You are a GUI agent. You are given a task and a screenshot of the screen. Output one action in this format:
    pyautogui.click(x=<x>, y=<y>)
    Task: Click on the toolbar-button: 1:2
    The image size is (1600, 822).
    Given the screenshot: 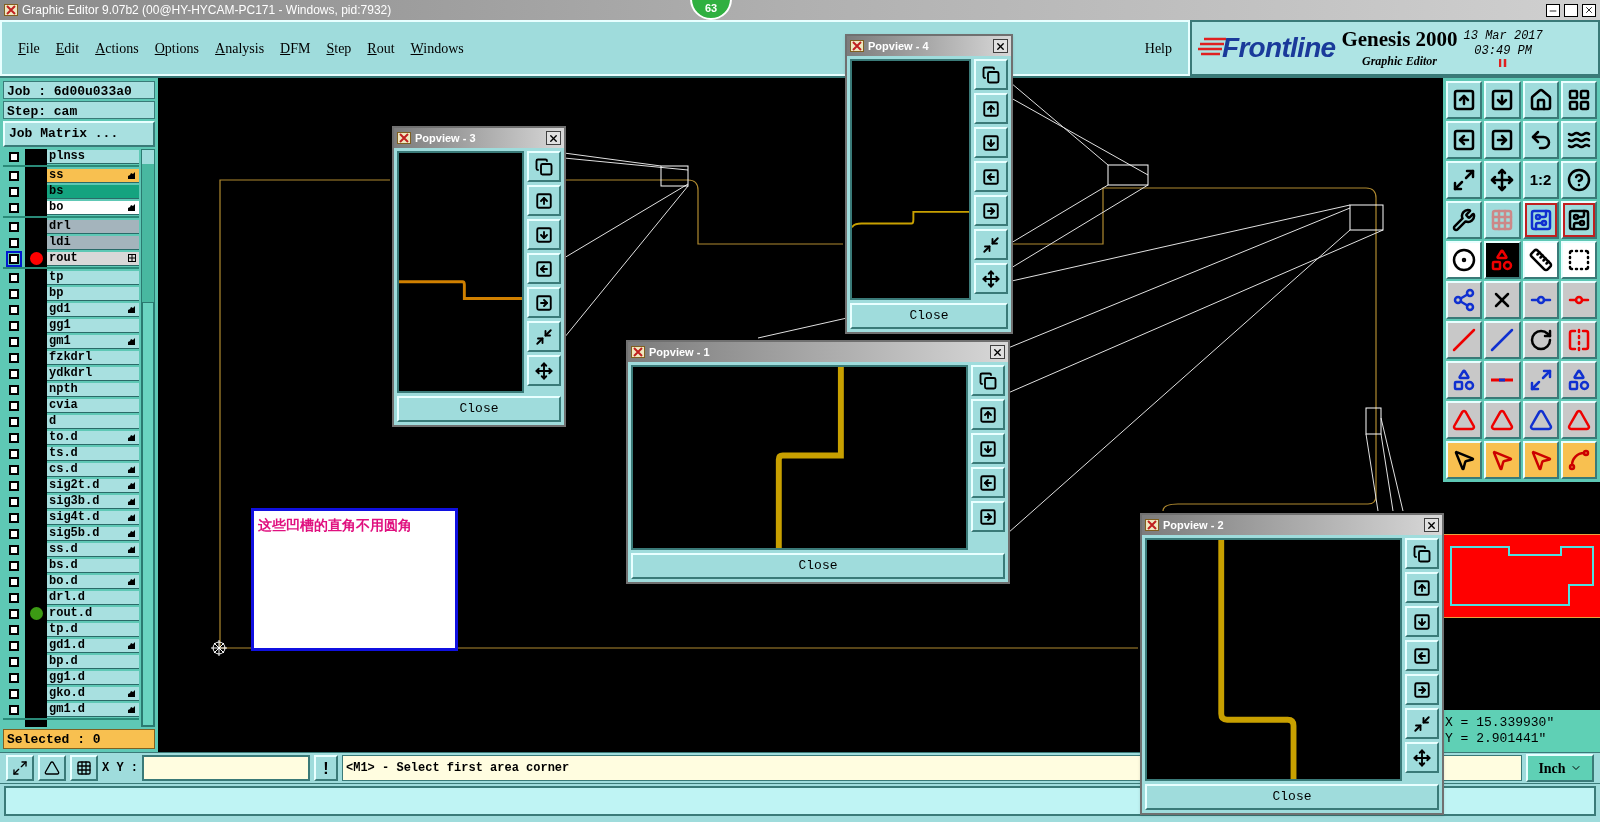 What is the action you would take?
    pyautogui.click(x=1540, y=180)
    